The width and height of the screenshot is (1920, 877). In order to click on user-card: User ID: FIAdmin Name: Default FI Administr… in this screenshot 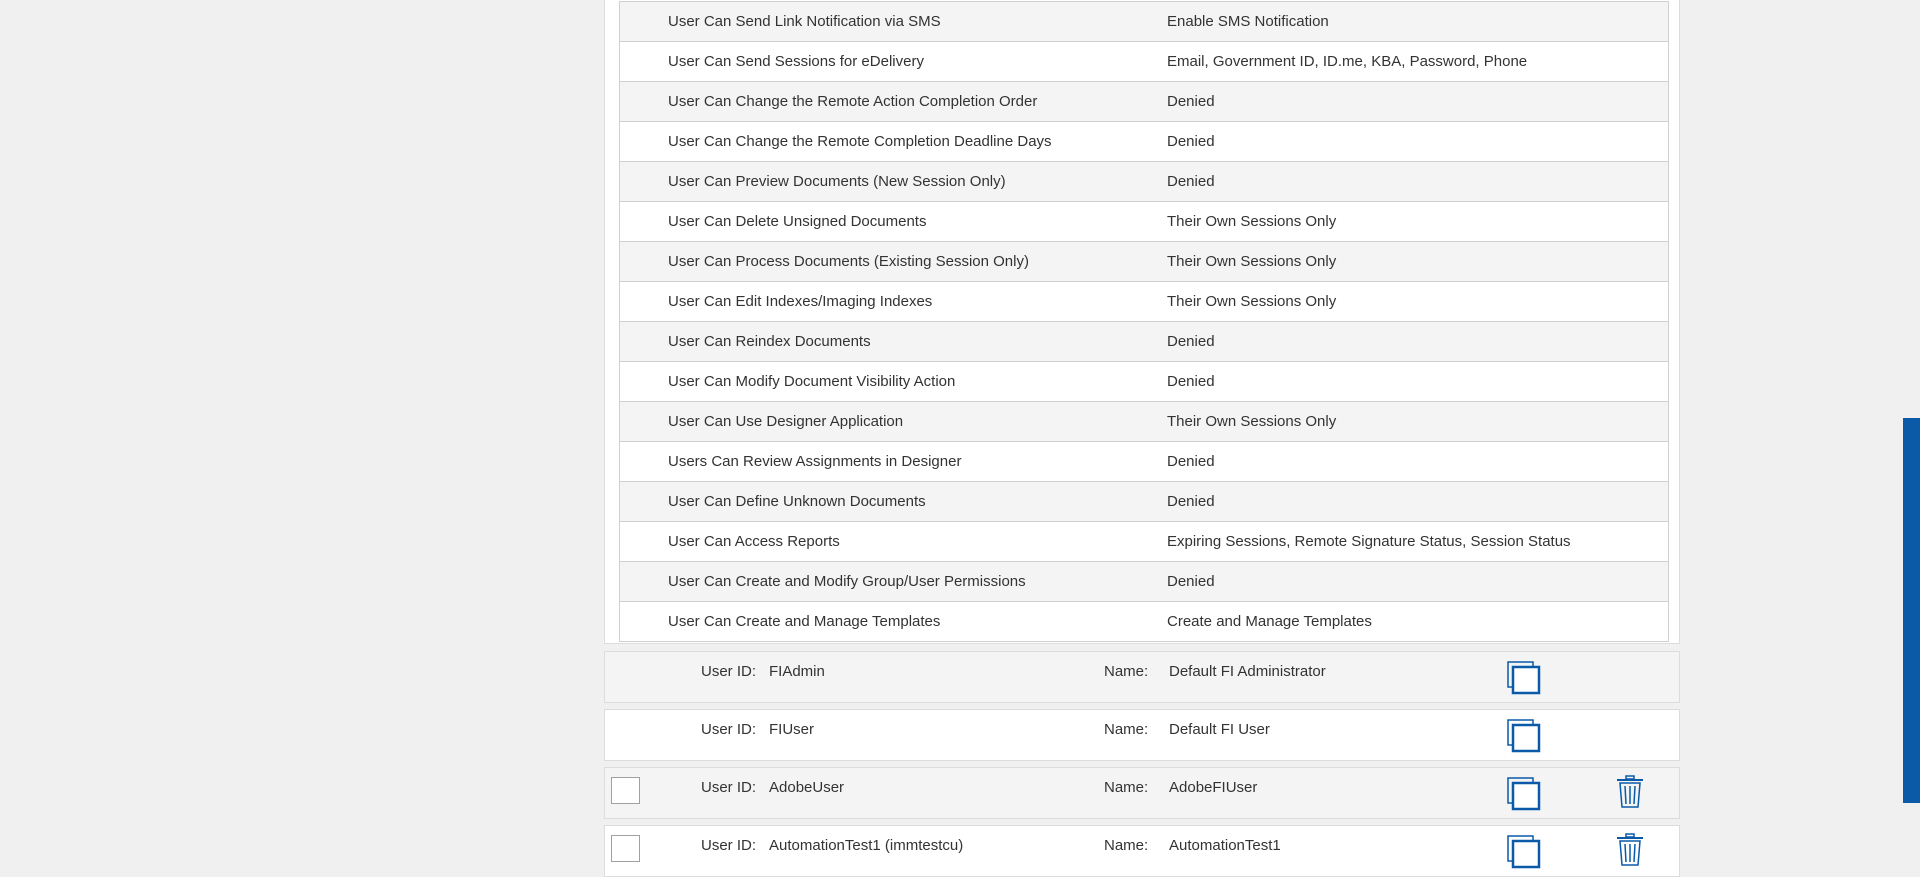, I will do `click(1142, 677)`.